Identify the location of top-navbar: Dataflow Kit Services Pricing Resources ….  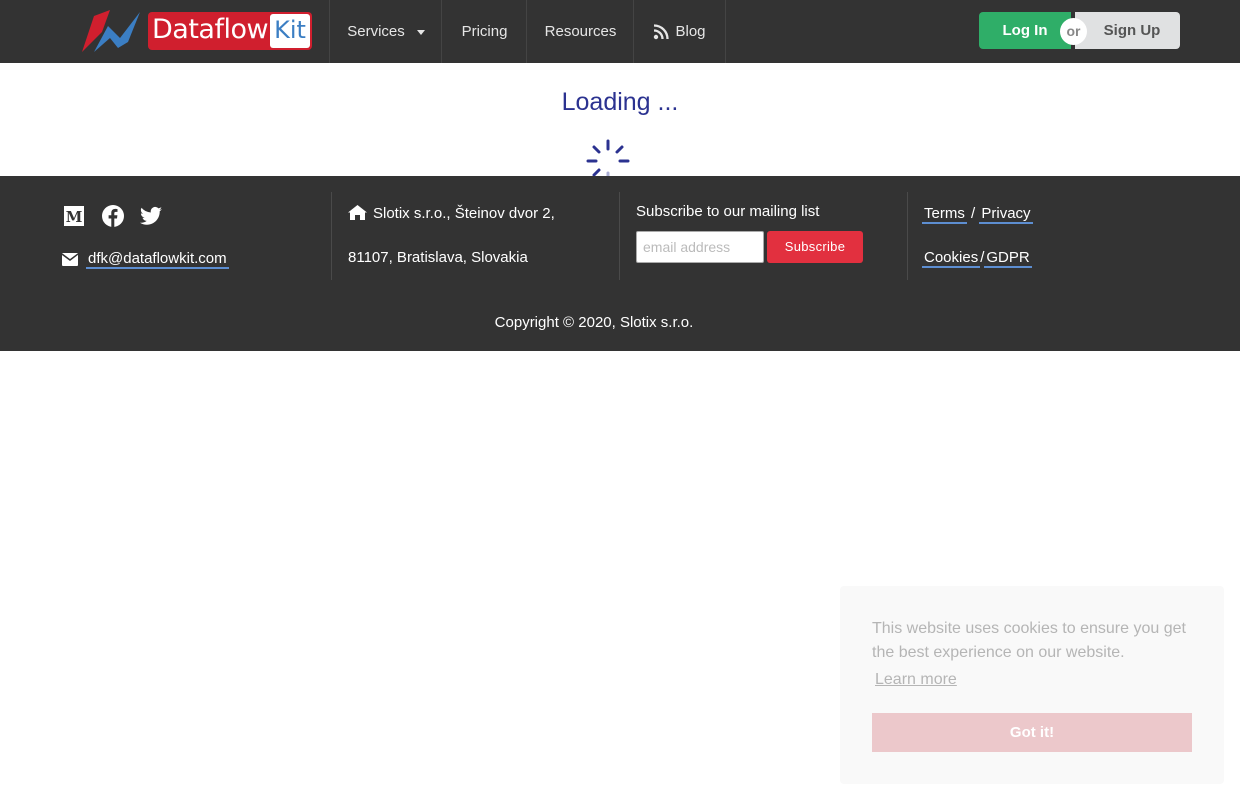
(620, 31).